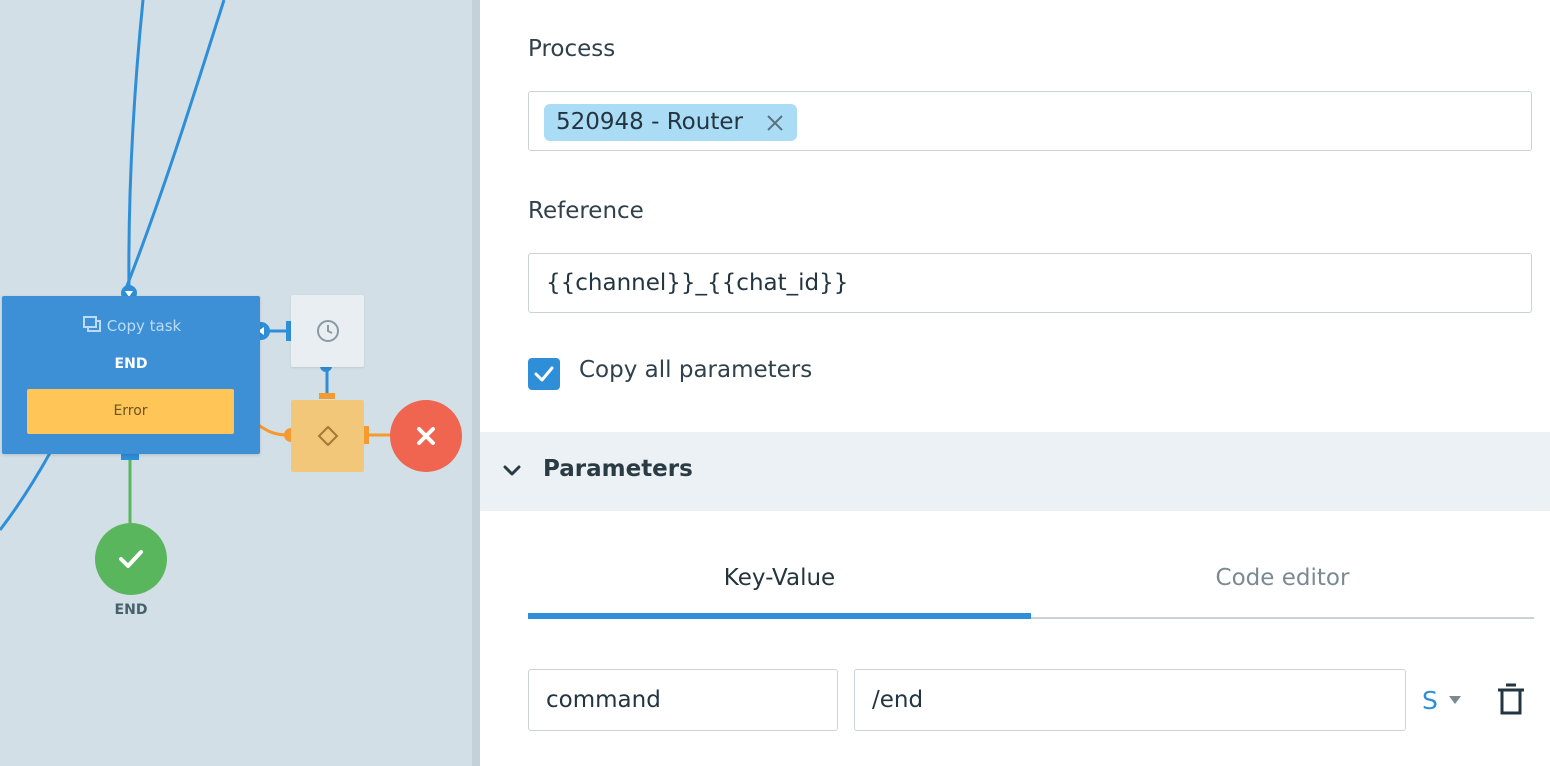  I want to click on param-type-select: S, so click(1442, 700).